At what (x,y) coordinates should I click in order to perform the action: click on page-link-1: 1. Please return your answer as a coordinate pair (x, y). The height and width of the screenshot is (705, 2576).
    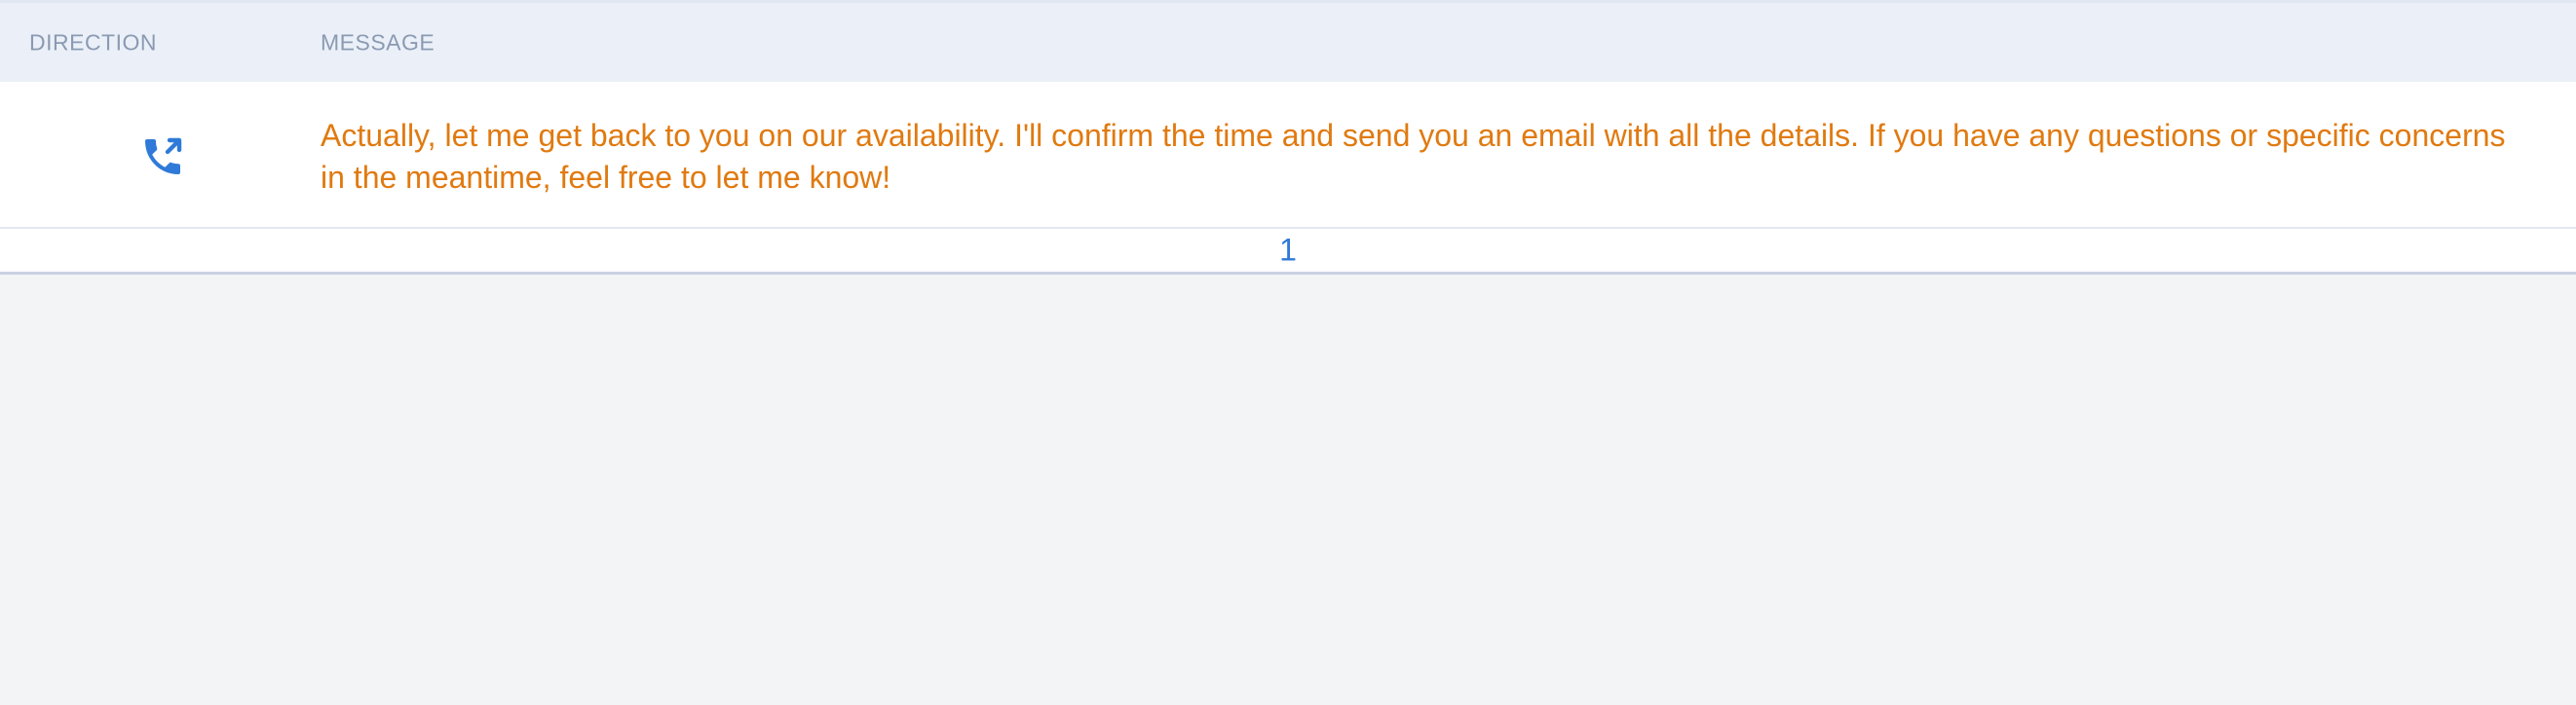
    Looking at the image, I should click on (1288, 251).